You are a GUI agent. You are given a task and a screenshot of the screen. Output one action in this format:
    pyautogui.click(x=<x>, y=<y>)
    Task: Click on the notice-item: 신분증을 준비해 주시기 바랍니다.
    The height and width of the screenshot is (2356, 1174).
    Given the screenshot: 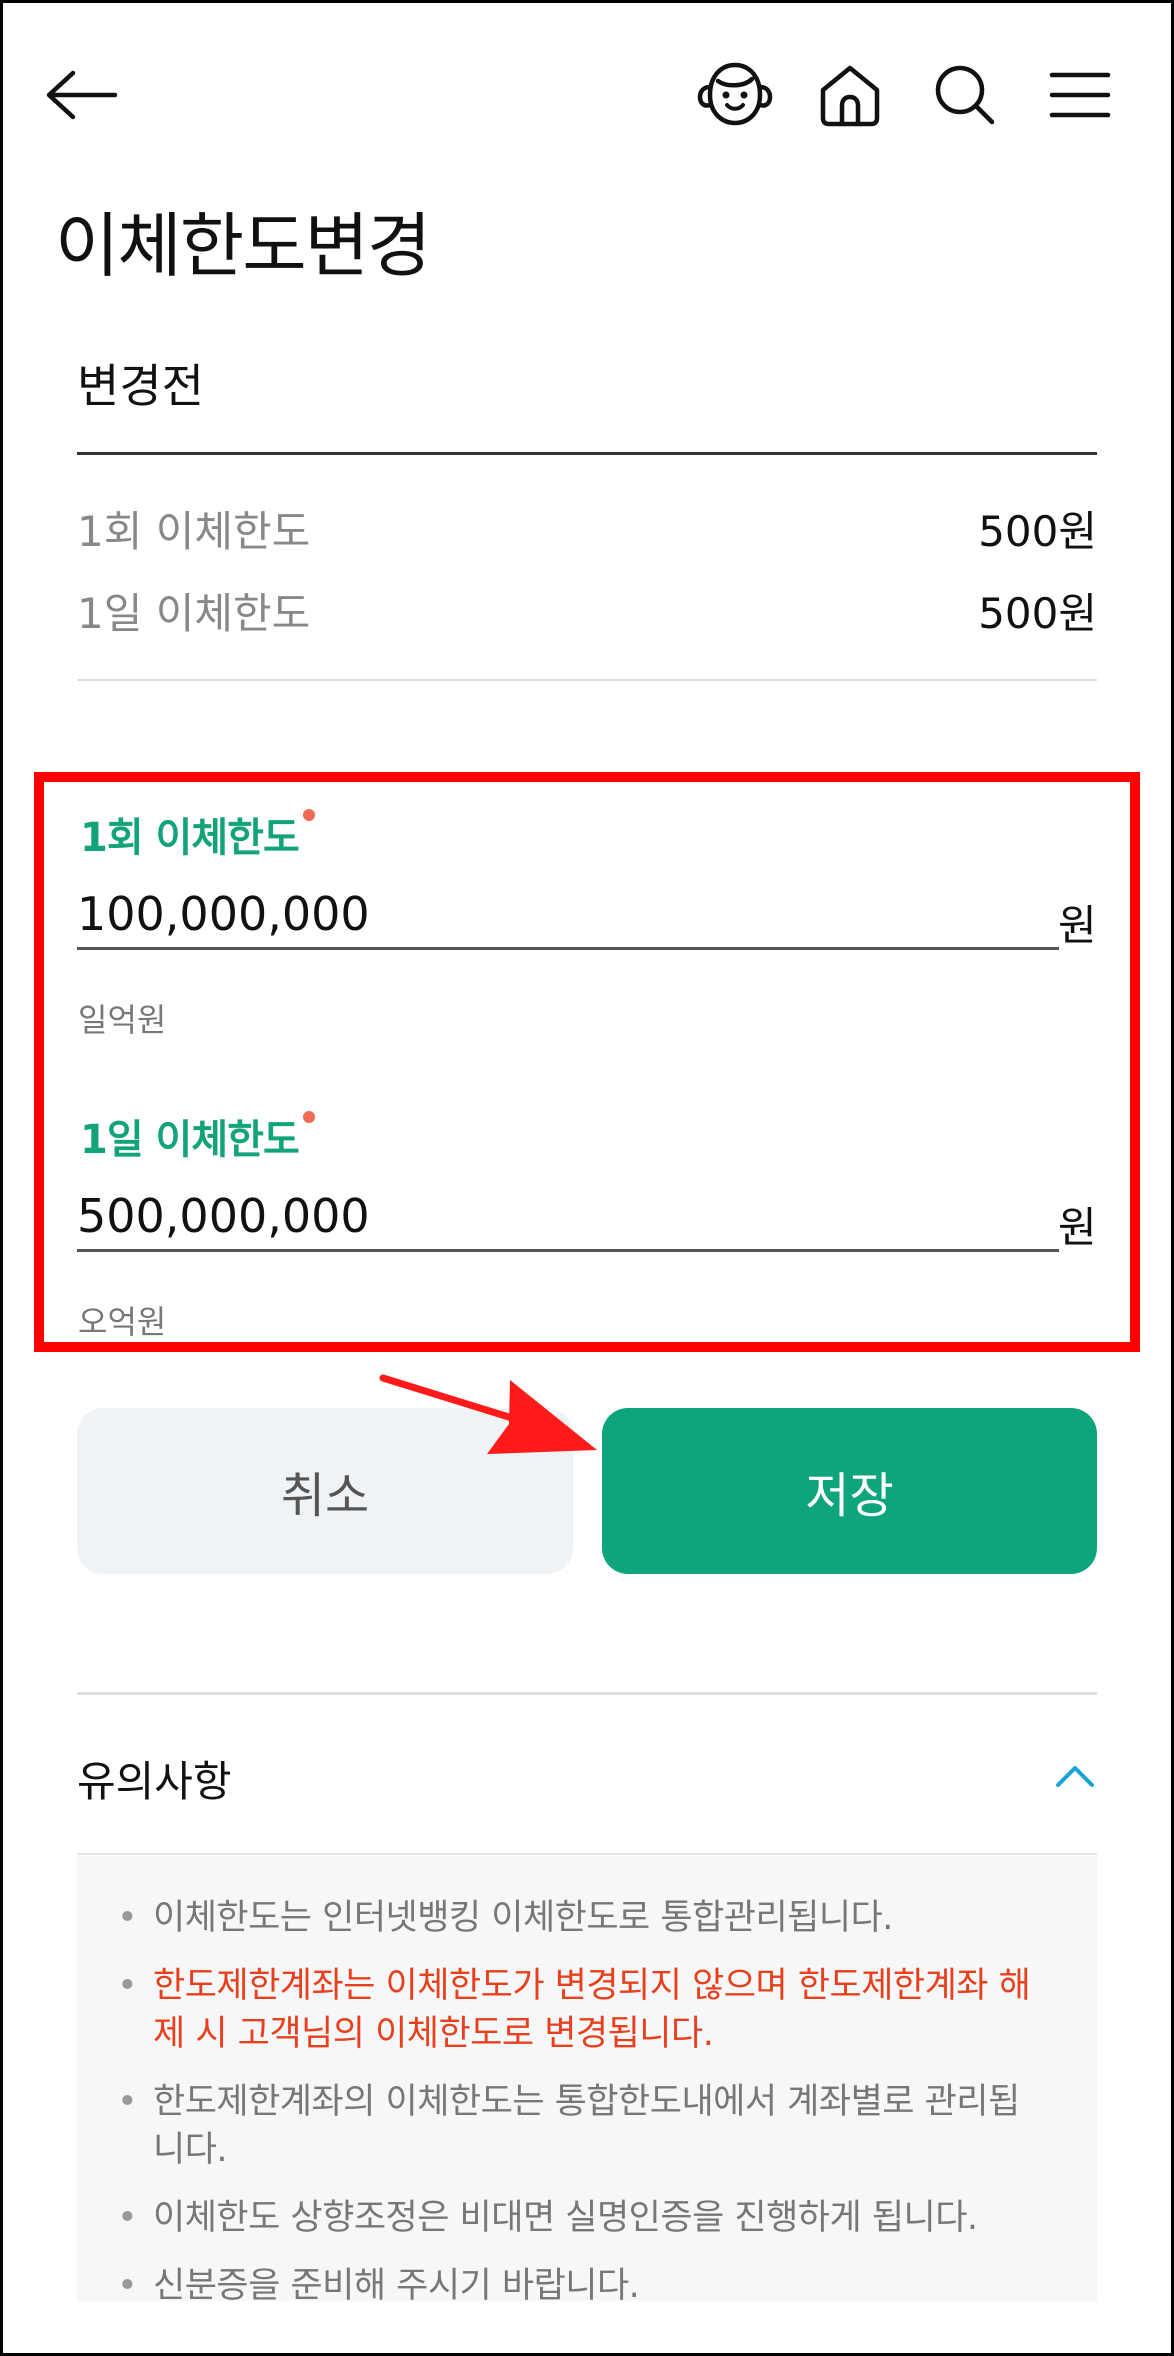 What is the action you would take?
    pyautogui.click(x=587, y=2286)
    